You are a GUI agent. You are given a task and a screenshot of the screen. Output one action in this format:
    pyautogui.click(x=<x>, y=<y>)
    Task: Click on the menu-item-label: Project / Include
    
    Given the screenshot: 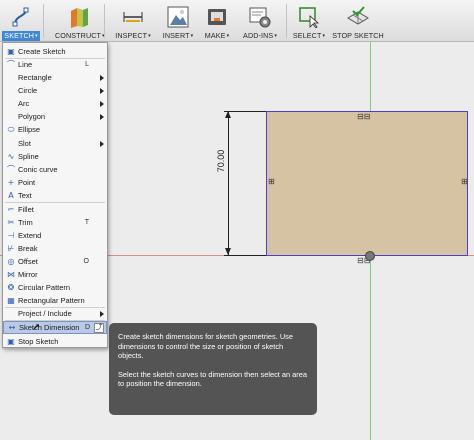 What is the action you would take?
    pyautogui.click(x=45, y=313)
    